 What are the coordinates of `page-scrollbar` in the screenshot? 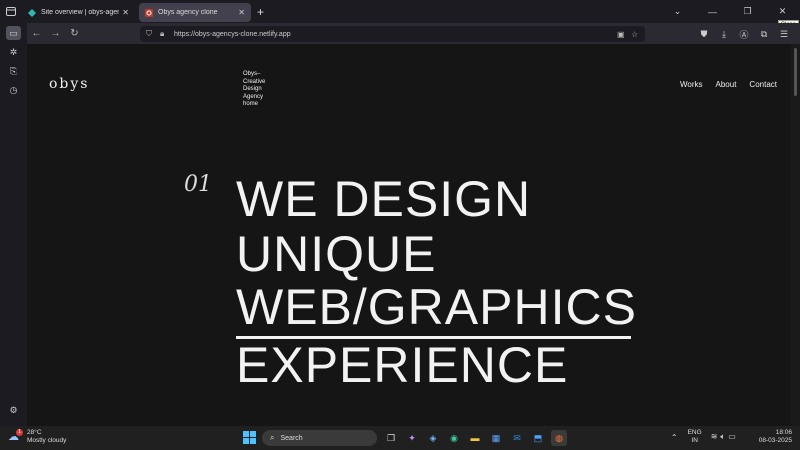 It's located at (795, 235).